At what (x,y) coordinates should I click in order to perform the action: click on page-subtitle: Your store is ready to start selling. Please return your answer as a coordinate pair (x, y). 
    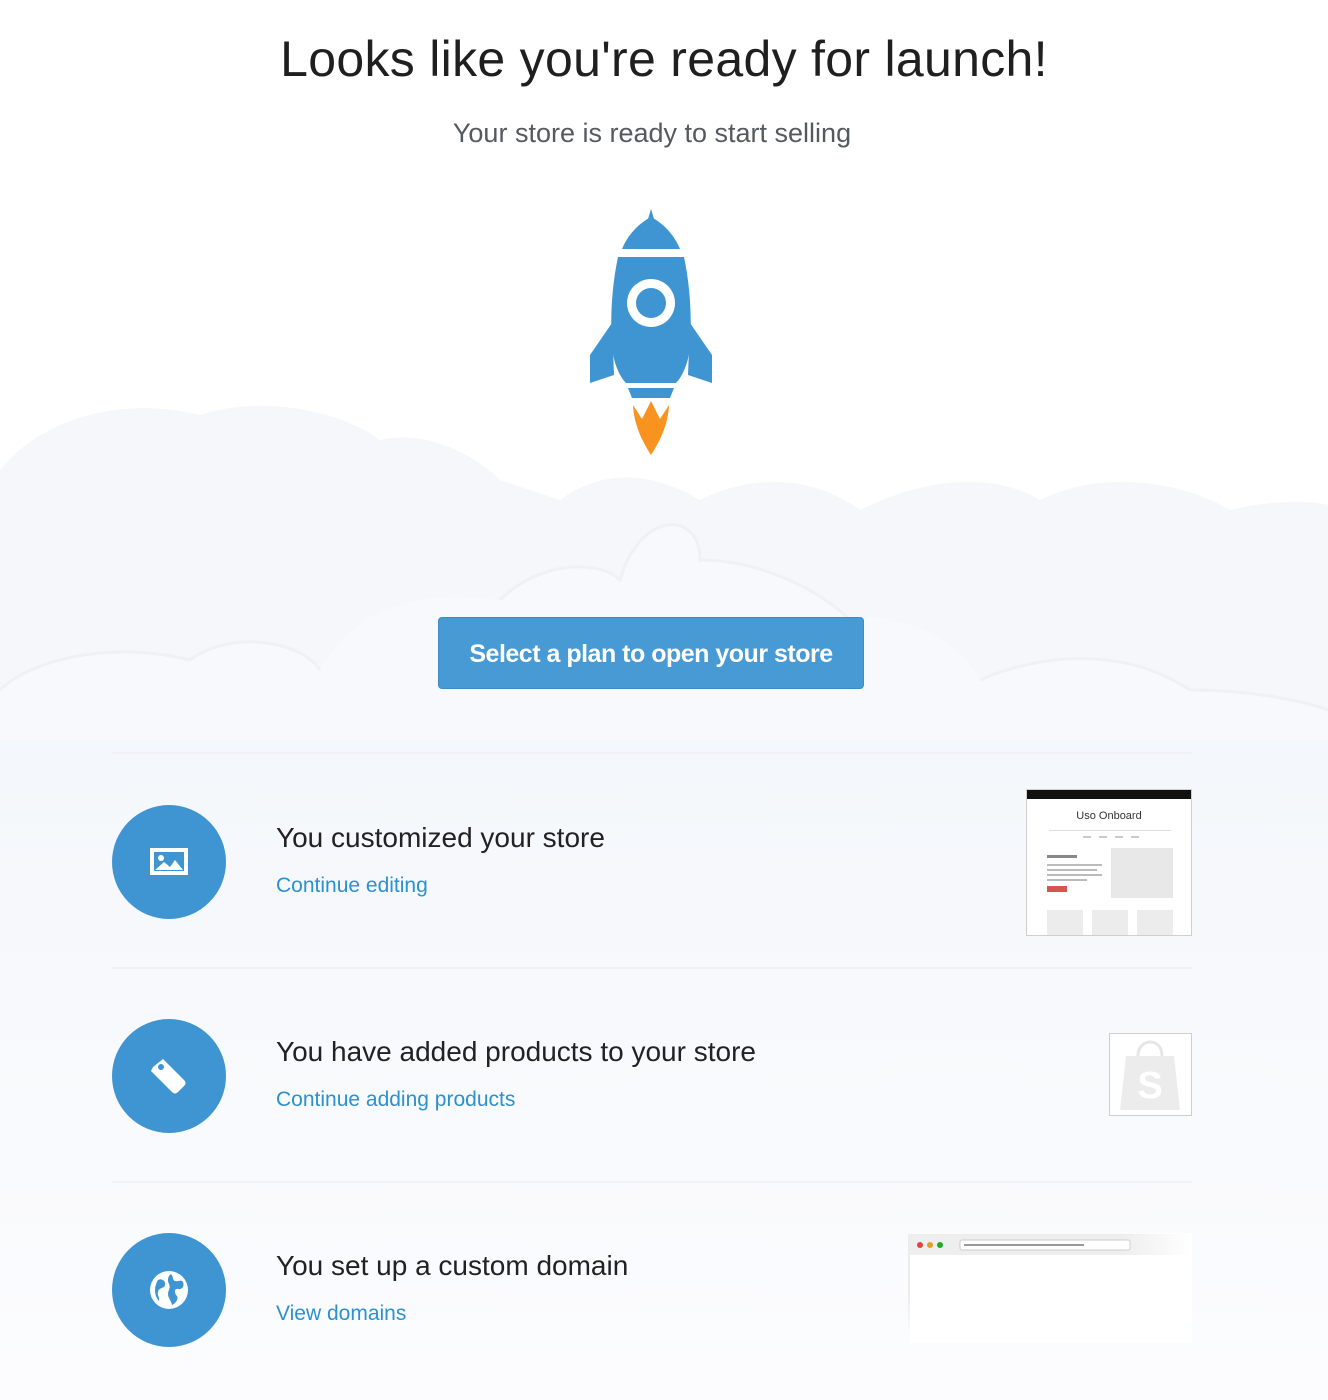
    Looking at the image, I should click on (652, 133).